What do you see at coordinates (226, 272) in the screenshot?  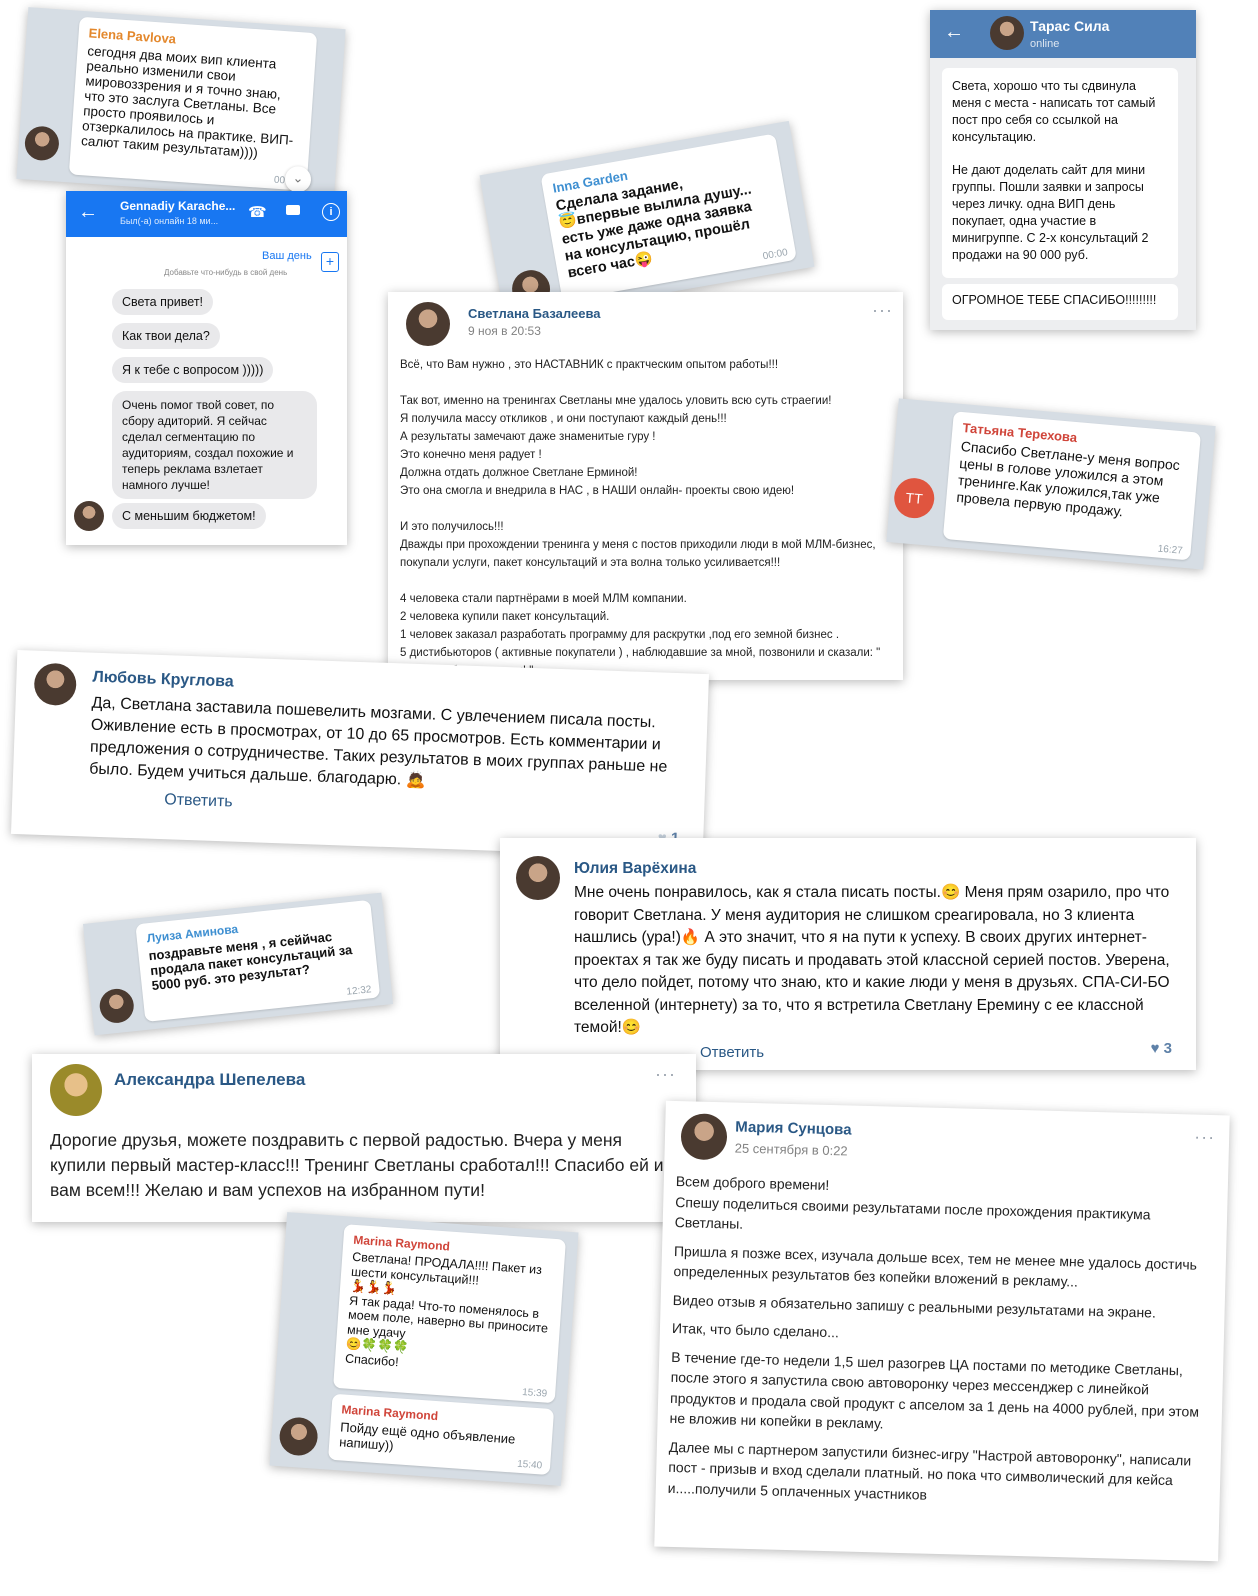 I see `your-day-hint: Добавьте что-нибудь в свой день` at bounding box center [226, 272].